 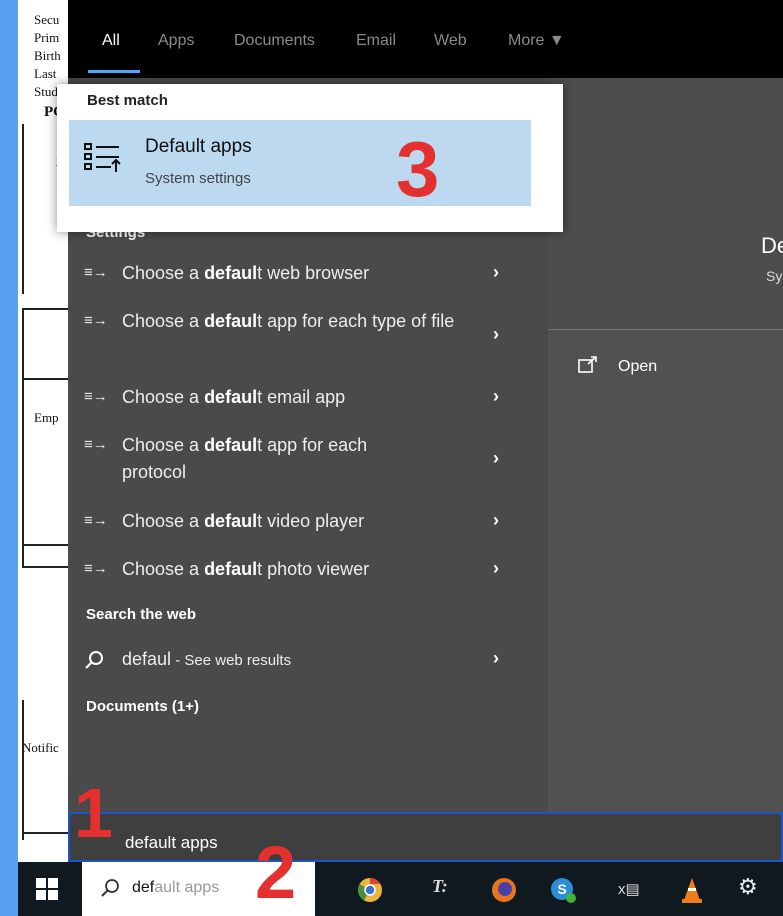 What do you see at coordinates (47, 19) in the screenshot?
I see `doc-text: Secu` at bounding box center [47, 19].